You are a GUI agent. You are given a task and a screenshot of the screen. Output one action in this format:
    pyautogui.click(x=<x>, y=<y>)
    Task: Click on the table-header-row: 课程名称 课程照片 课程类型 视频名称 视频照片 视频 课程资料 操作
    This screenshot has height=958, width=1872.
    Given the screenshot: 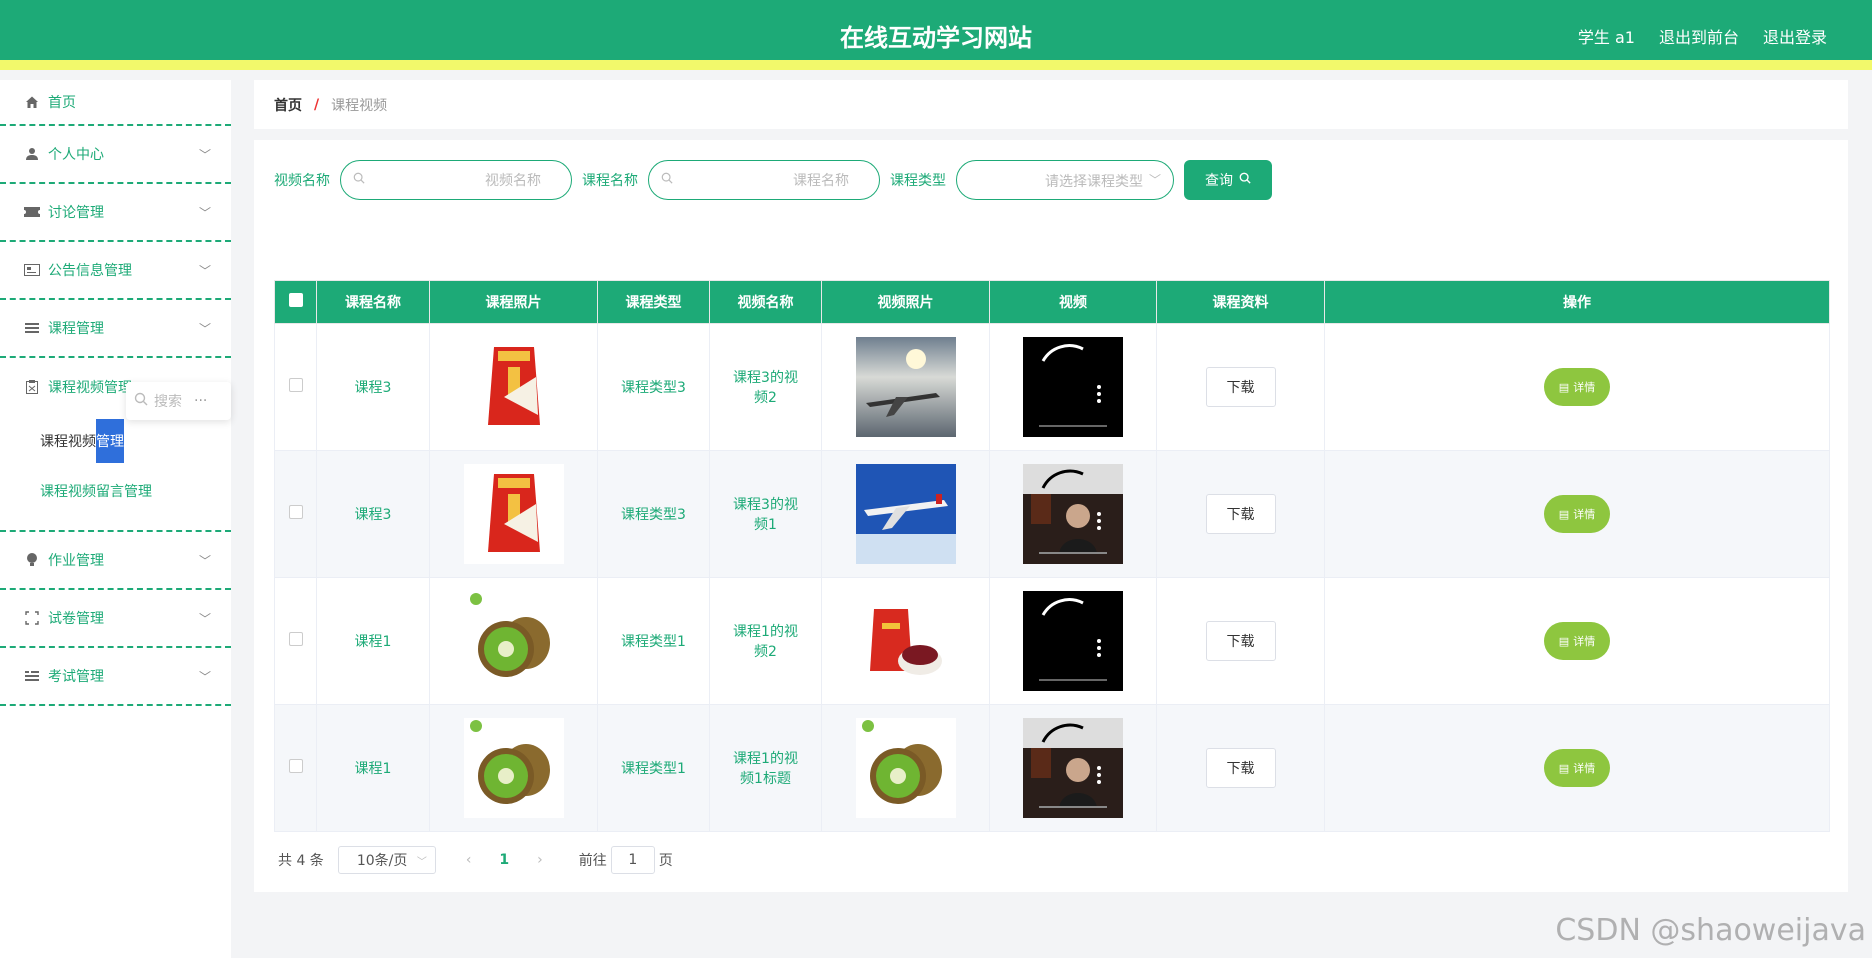 What is the action you would take?
    pyautogui.click(x=1052, y=302)
    